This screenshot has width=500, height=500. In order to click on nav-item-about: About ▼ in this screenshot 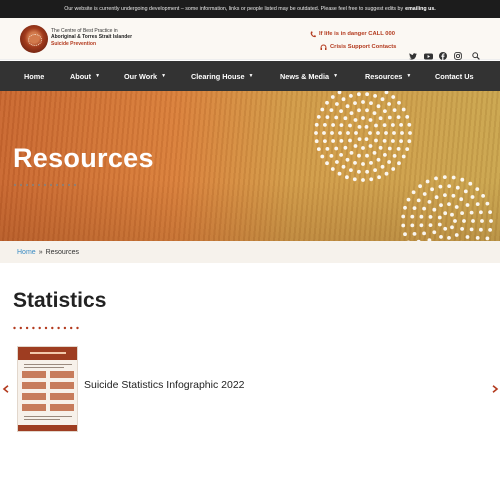, I will do `click(85, 76)`.